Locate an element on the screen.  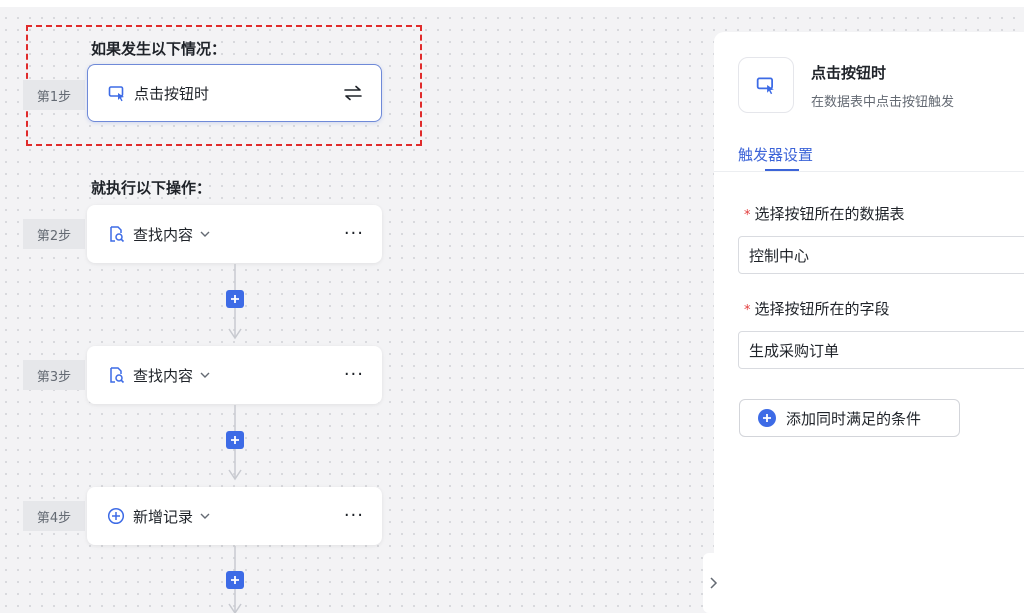
step-card-2-label: 查找内容 is located at coordinates (163, 234).